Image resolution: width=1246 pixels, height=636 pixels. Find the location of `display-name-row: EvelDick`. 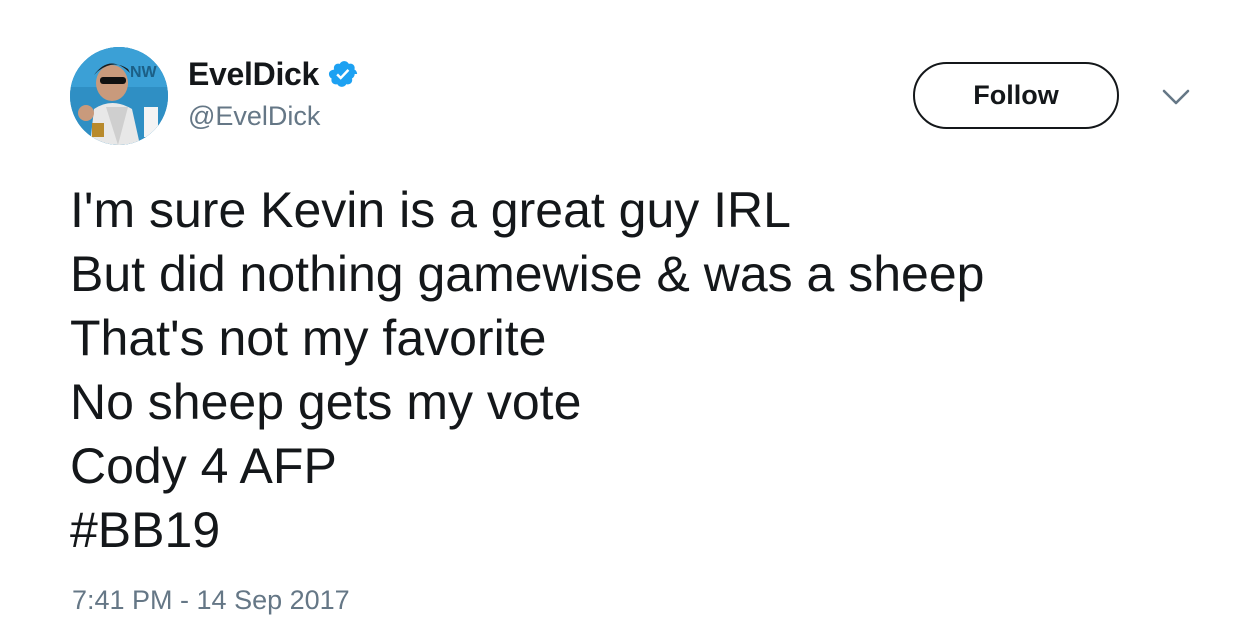

display-name-row: EvelDick is located at coordinates (273, 74).